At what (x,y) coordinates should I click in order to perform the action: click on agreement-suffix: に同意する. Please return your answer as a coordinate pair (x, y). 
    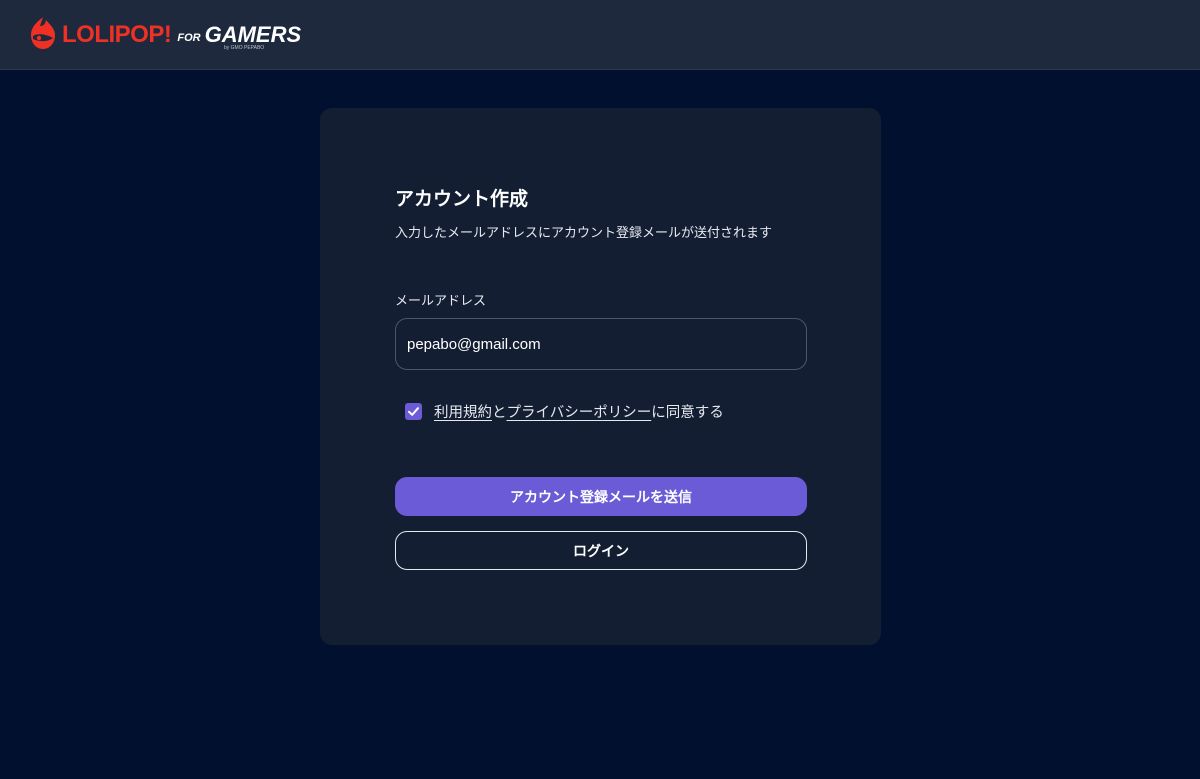
    Looking at the image, I should click on (687, 413).